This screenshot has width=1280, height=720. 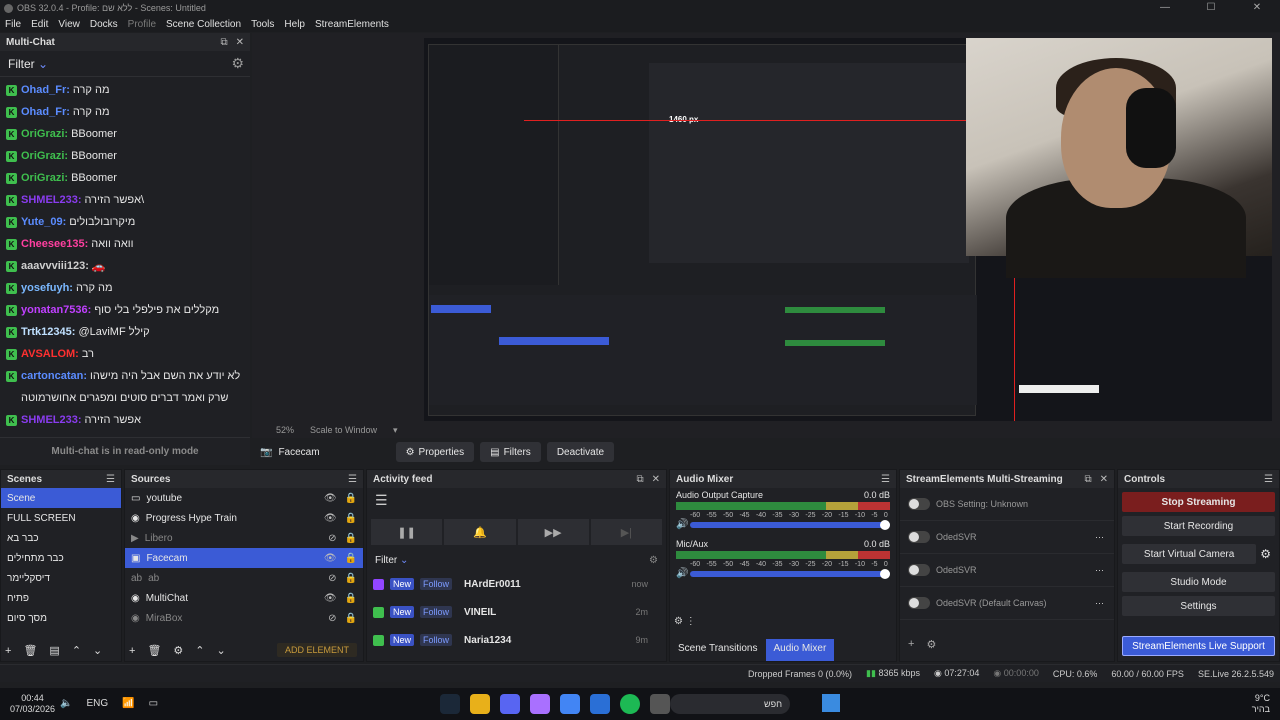 I want to click on volume-slider, so click(x=790, y=574).